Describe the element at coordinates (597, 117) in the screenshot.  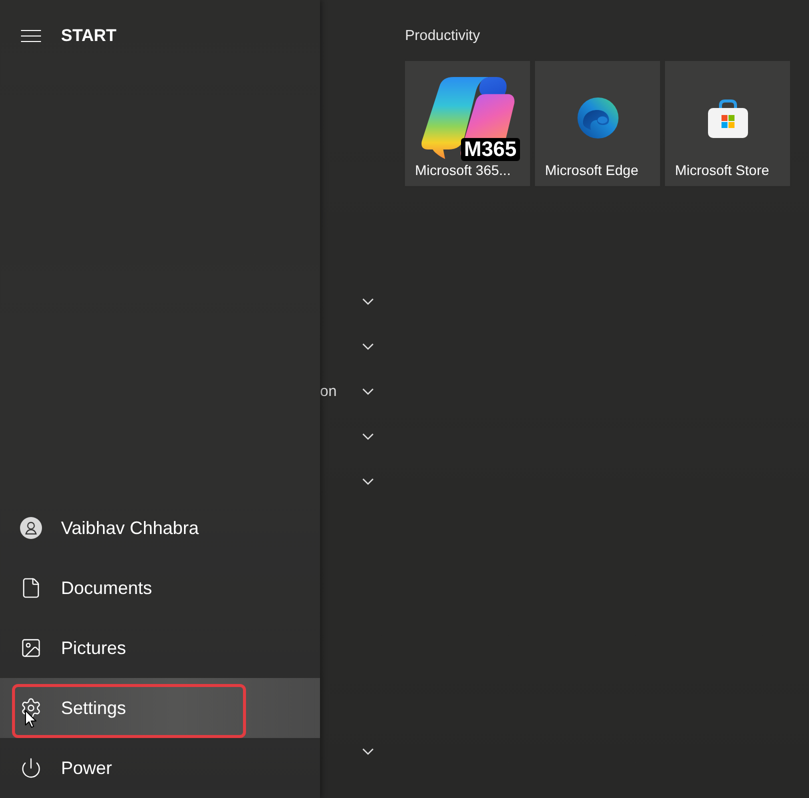
I see `edge-logo-icon` at that location.